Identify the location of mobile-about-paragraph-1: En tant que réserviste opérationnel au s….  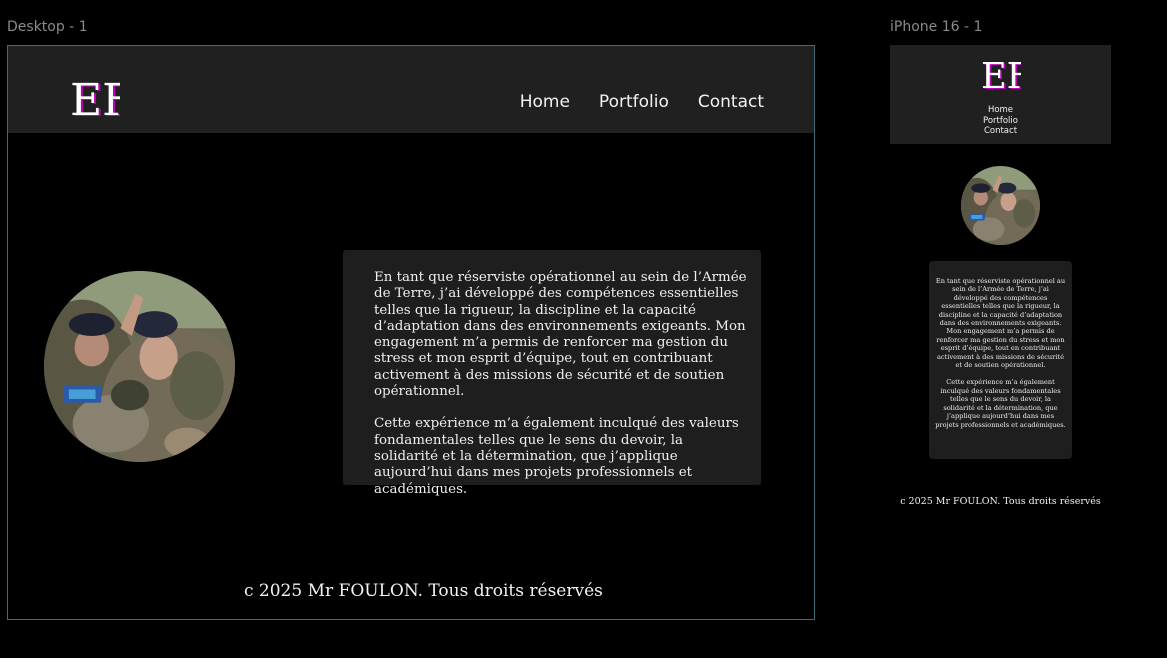
(1000, 323).